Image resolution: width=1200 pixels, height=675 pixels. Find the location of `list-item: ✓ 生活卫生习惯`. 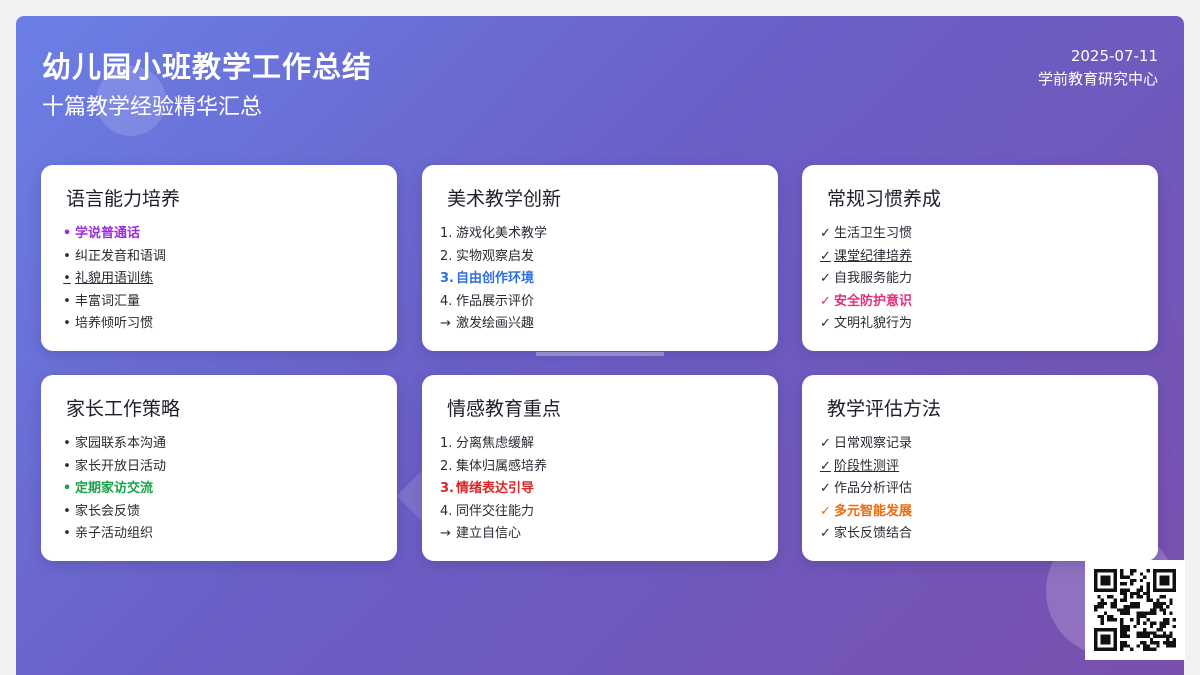

list-item: ✓ 生活卫生习惯 is located at coordinates (866, 234).